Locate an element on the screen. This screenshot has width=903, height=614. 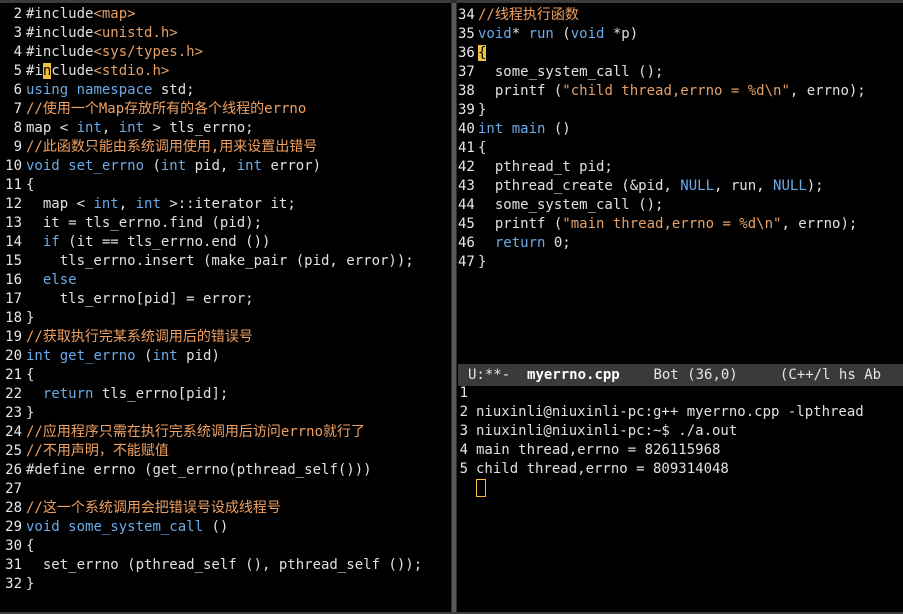
terminal-line: 5 child thread,errno = 809314048 is located at coordinates (593, 469).